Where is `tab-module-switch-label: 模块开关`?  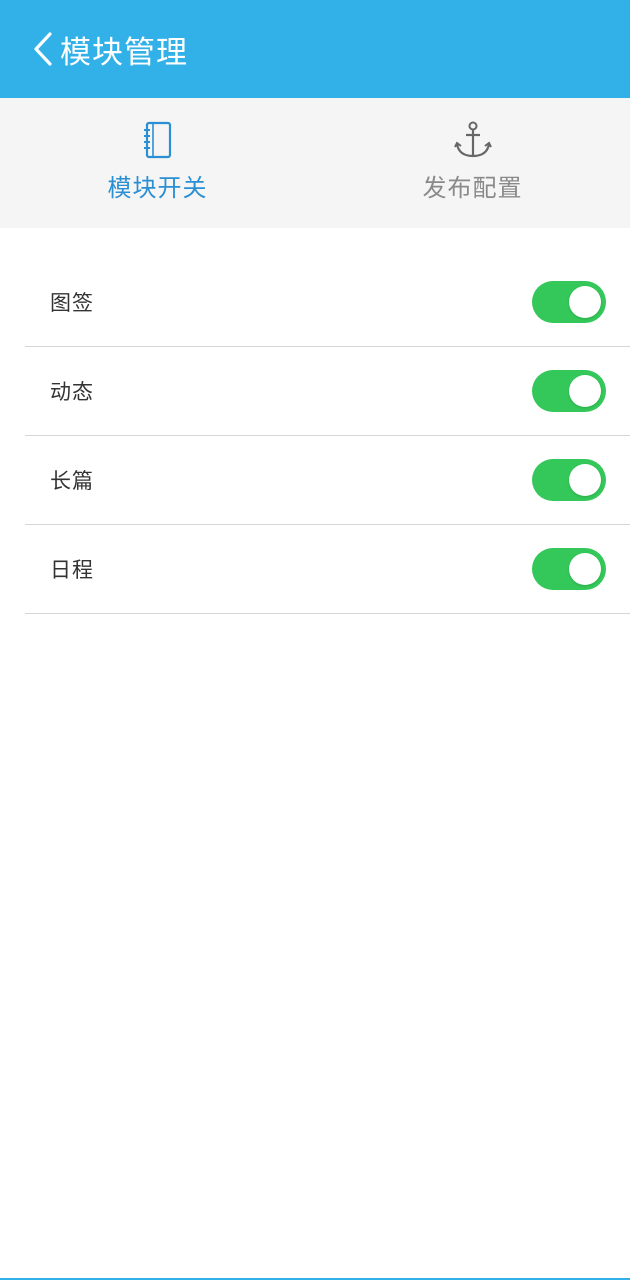
tab-module-switch-label: 模块开关 is located at coordinates (157, 188).